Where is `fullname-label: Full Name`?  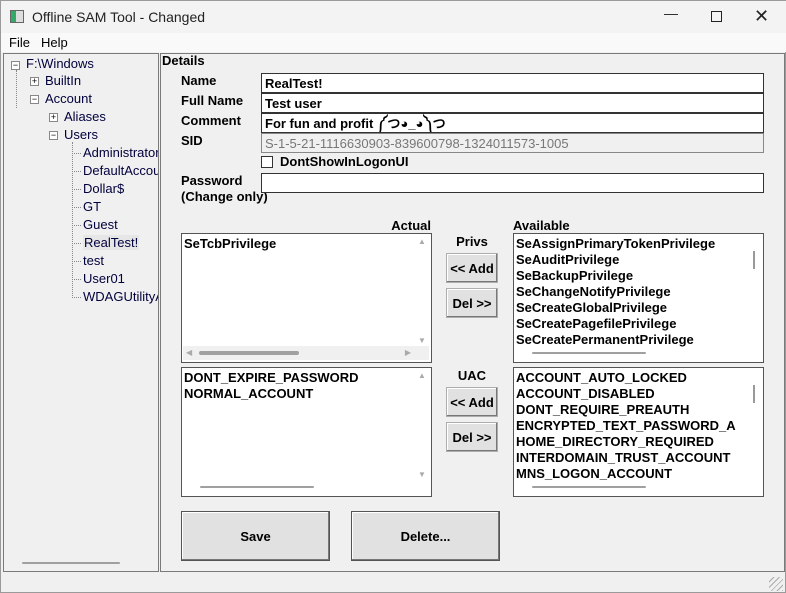
fullname-label: Full Name is located at coordinates (212, 100).